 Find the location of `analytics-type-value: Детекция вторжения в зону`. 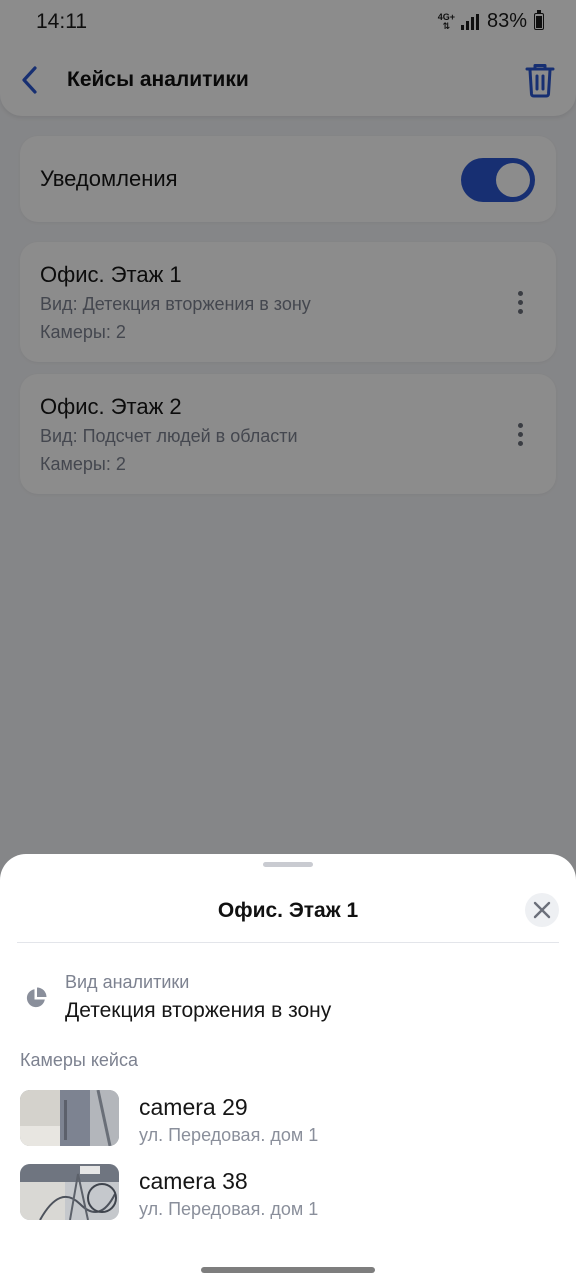

analytics-type-value: Детекция вторжения в зону is located at coordinates (198, 1010).